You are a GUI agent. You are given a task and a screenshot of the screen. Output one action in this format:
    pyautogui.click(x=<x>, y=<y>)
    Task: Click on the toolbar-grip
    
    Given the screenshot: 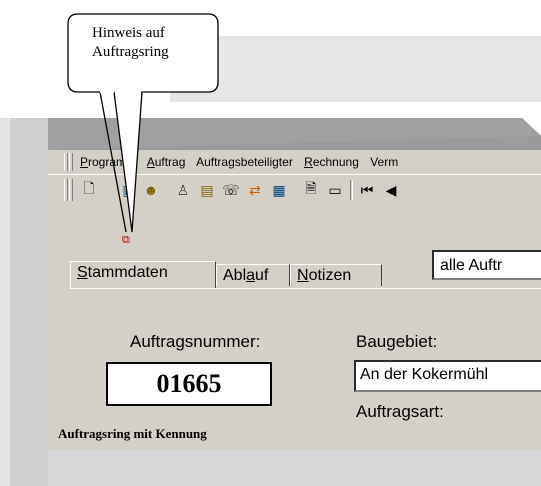 What is the action you would take?
    pyautogui.click(x=66, y=190)
    